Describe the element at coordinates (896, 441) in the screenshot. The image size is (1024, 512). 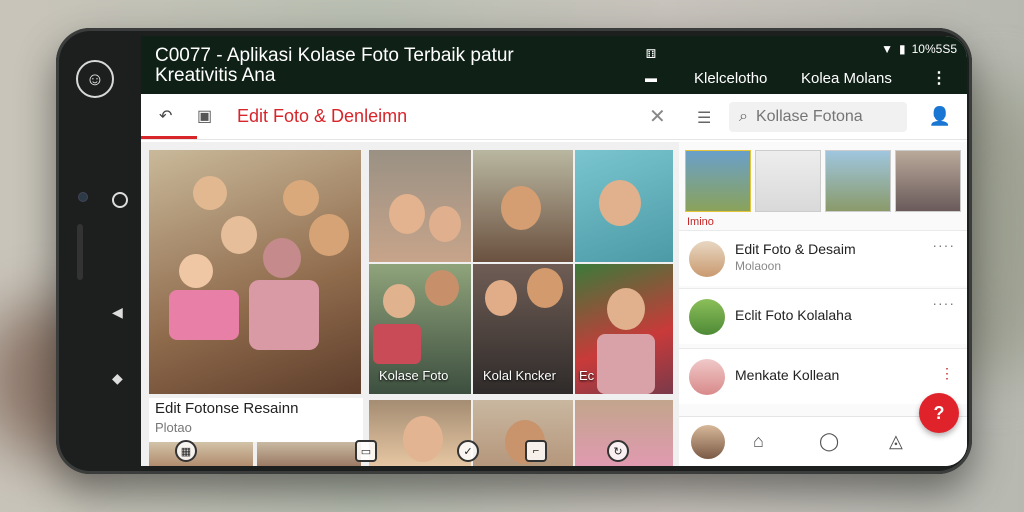
I see `notification-icon: ◬` at that location.